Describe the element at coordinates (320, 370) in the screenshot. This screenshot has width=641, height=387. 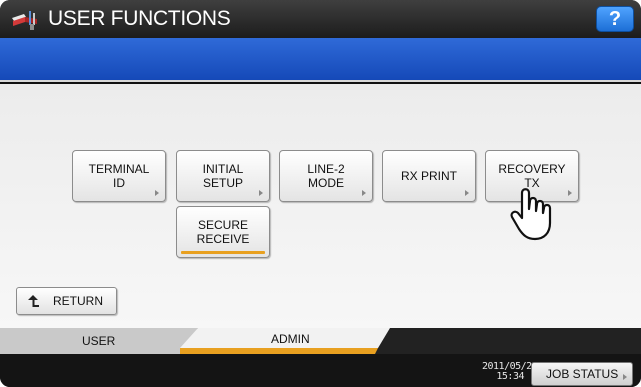
I see `status-bar: 2011/05/24 15:34 JOB STATUS` at that location.